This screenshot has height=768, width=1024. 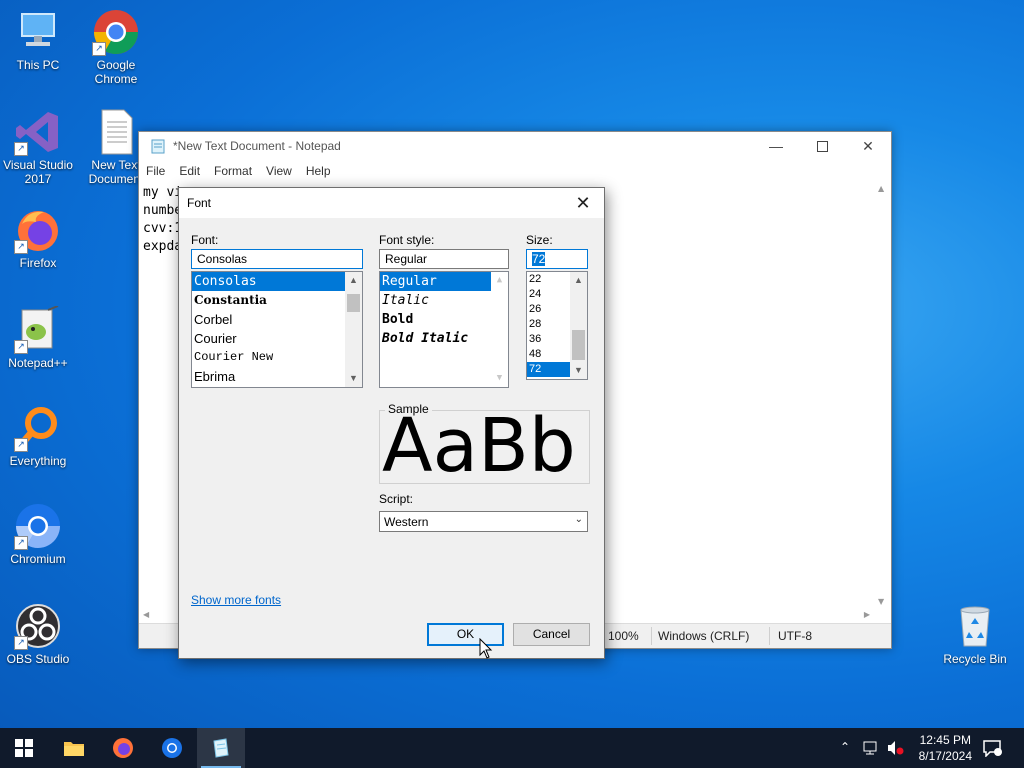 What do you see at coordinates (479, 447) in the screenshot?
I see `font-sample-text: AaBb` at bounding box center [479, 447].